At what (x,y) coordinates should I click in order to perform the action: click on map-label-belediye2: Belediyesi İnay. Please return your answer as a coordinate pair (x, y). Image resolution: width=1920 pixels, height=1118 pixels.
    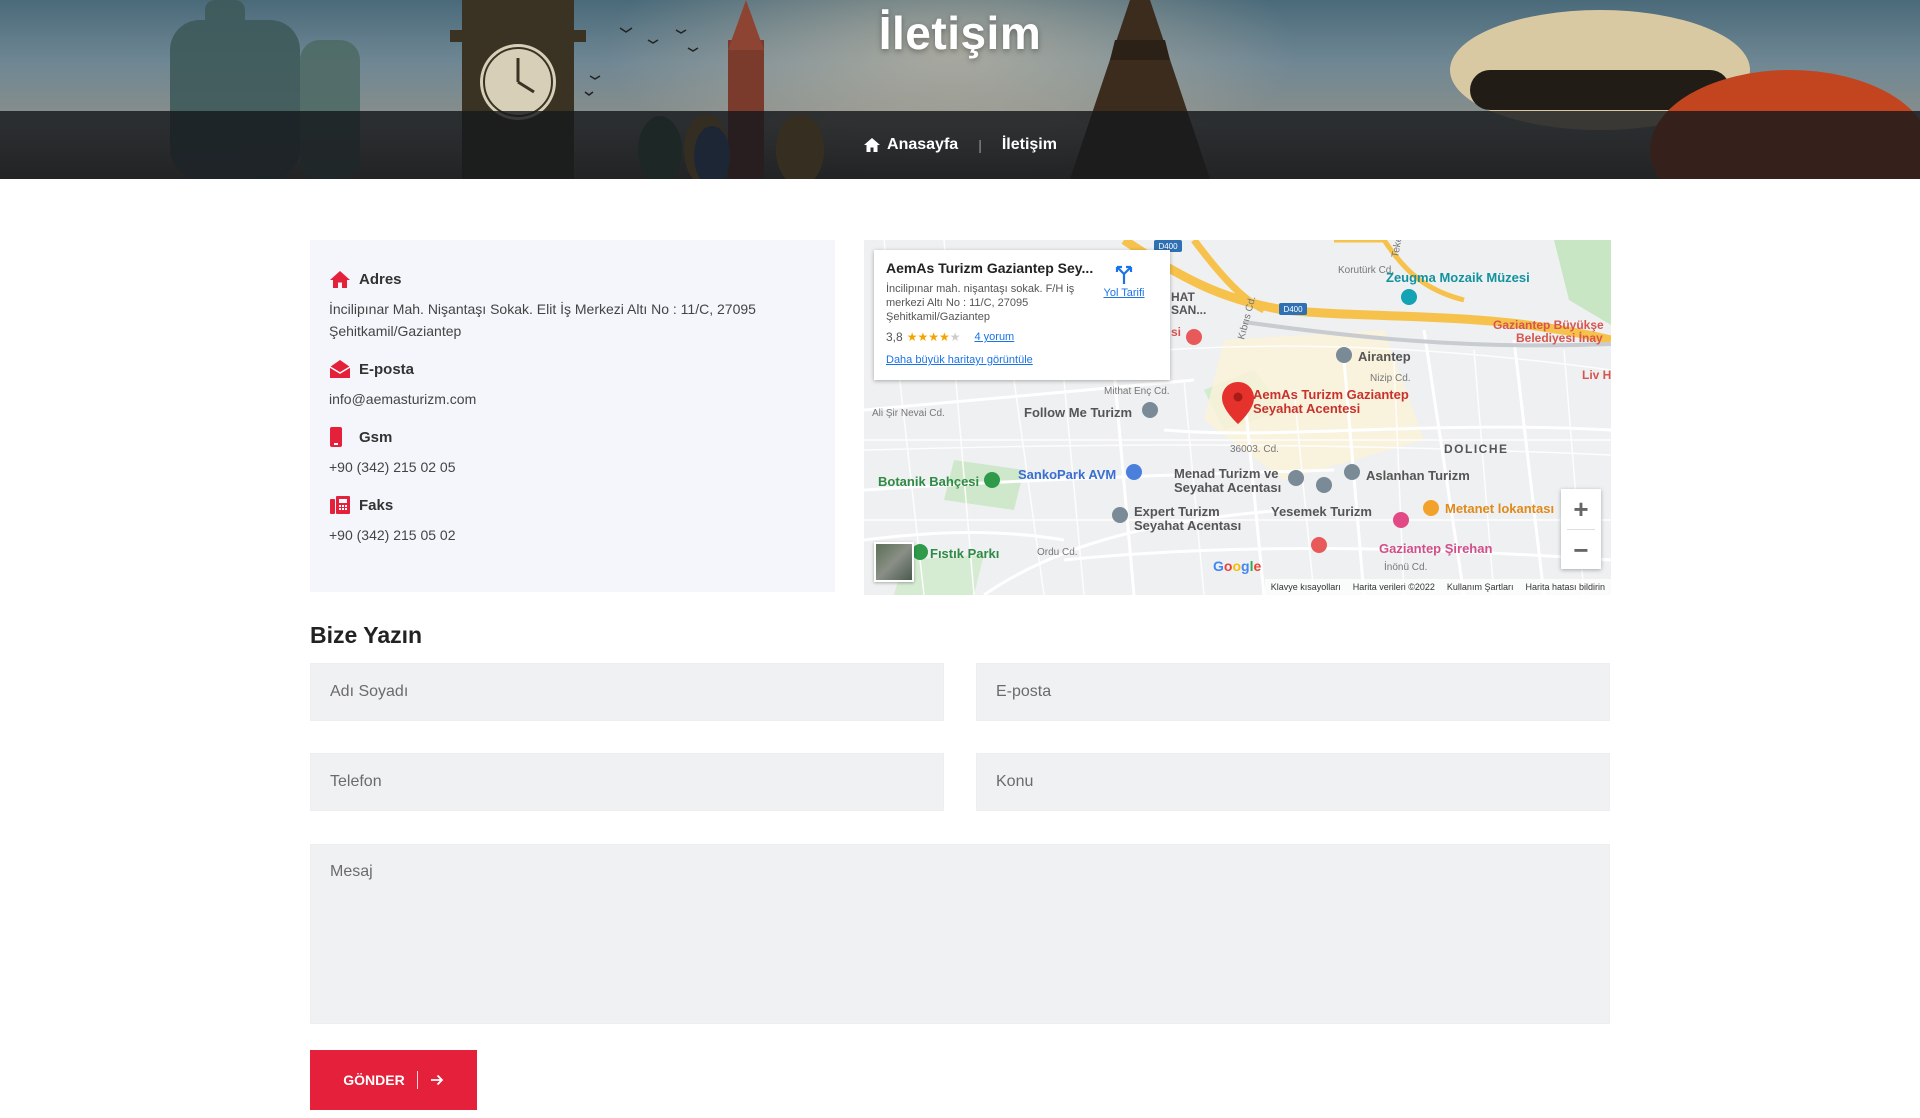
    Looking at the image, I should click on (1559, 337).